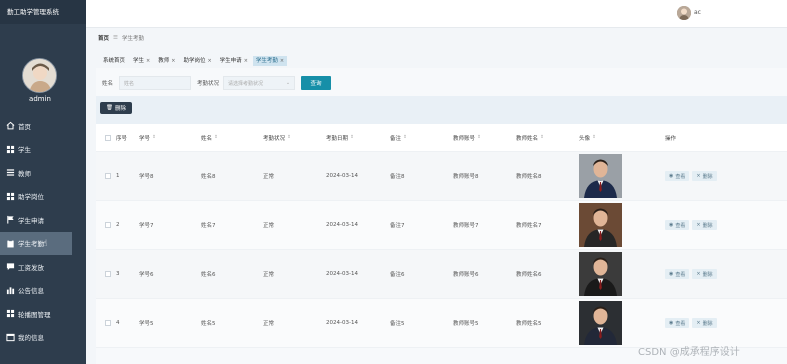  What do you see at coordinates (127, 138) in the screenshot?
I see `column-header: 序号` at bounding box center [127, 138].